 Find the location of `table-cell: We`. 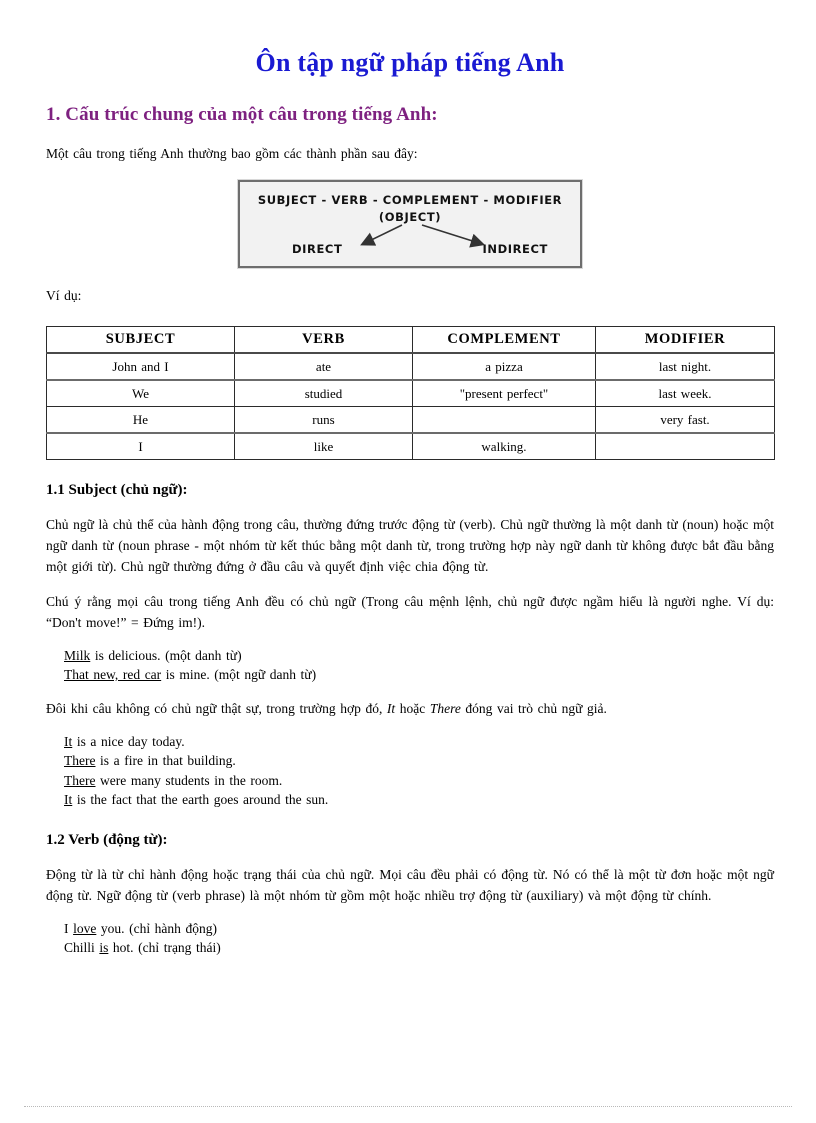

table-cell: We is located at coordinates (140, 393).